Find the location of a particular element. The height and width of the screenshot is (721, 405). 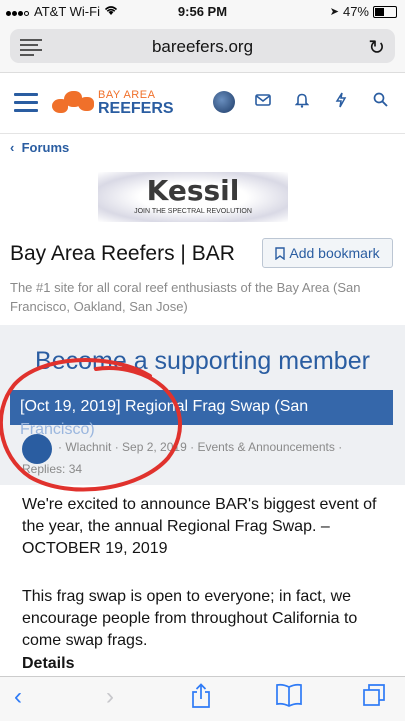

tabs-icon is located at coordinates (374, 698).